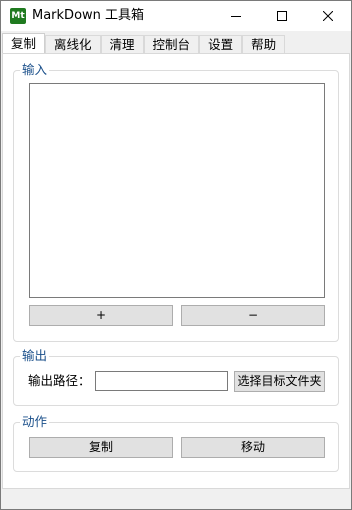 Image resolution: width=352 pixels, height=510 pixels. What do you see at coordinates (18, 16) in the screenshot?
I see `app-icon: Mt` at bounding box center [18, 16].